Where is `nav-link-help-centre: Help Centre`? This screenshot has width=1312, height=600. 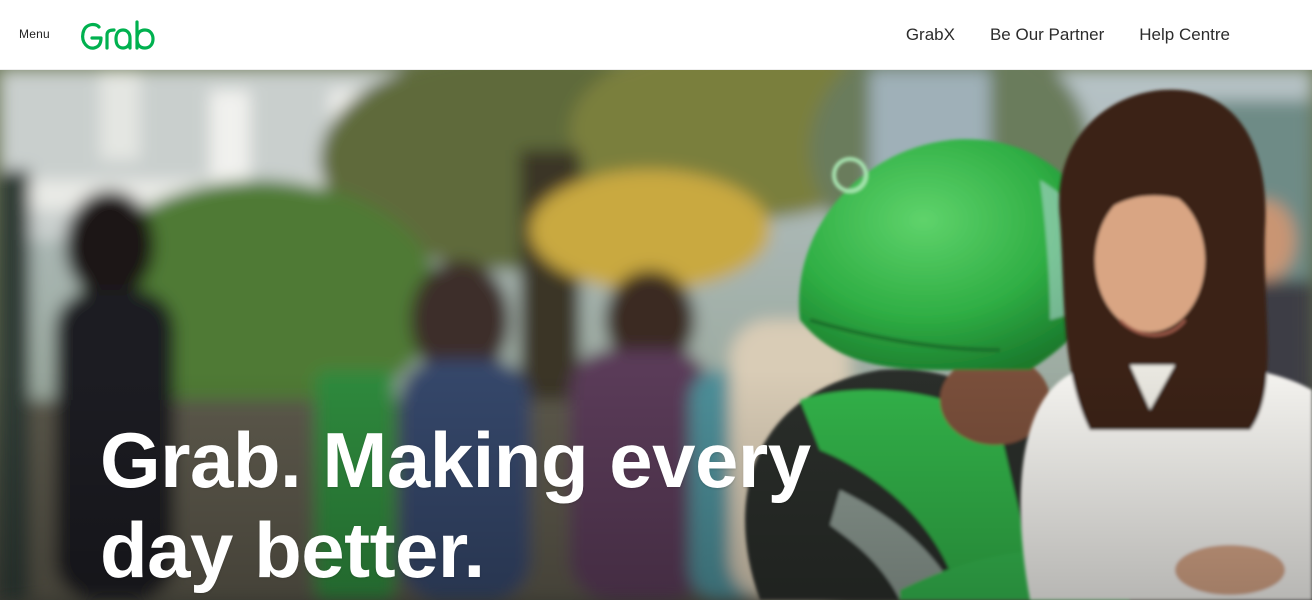 nav-link-help-centre: Help Centre is located at coordinates (1184, 35).